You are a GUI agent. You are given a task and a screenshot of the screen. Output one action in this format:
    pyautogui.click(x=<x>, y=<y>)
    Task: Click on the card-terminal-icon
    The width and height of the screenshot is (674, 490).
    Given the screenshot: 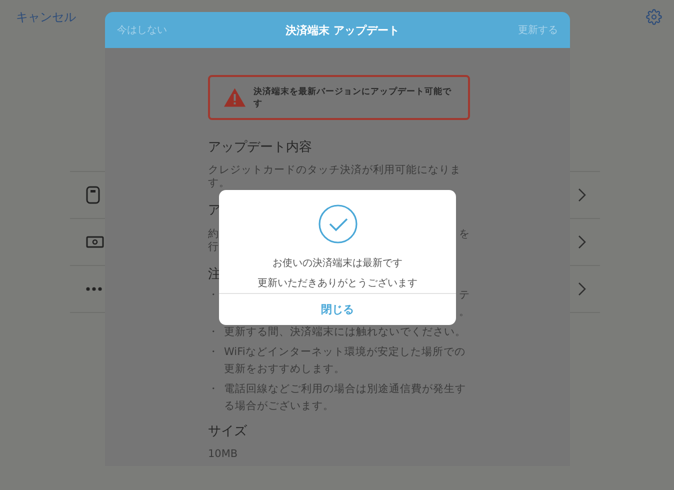 What is the action you would take?
    pyautogui.click(x=93, y=195)
    